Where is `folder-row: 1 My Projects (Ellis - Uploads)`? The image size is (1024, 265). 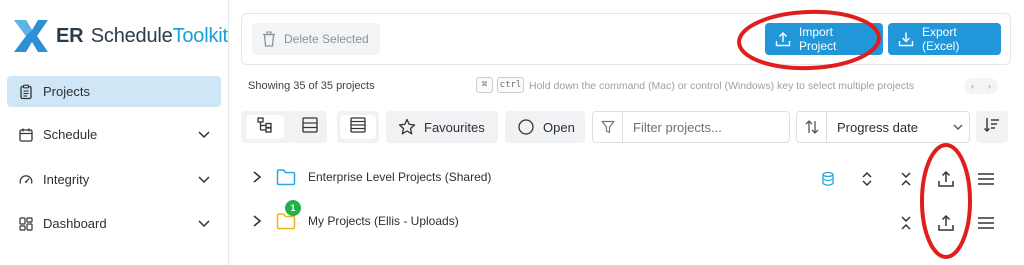
folder-row: 1 My Projects (Ellis - Uploads) is located at coordinates (626, 222).